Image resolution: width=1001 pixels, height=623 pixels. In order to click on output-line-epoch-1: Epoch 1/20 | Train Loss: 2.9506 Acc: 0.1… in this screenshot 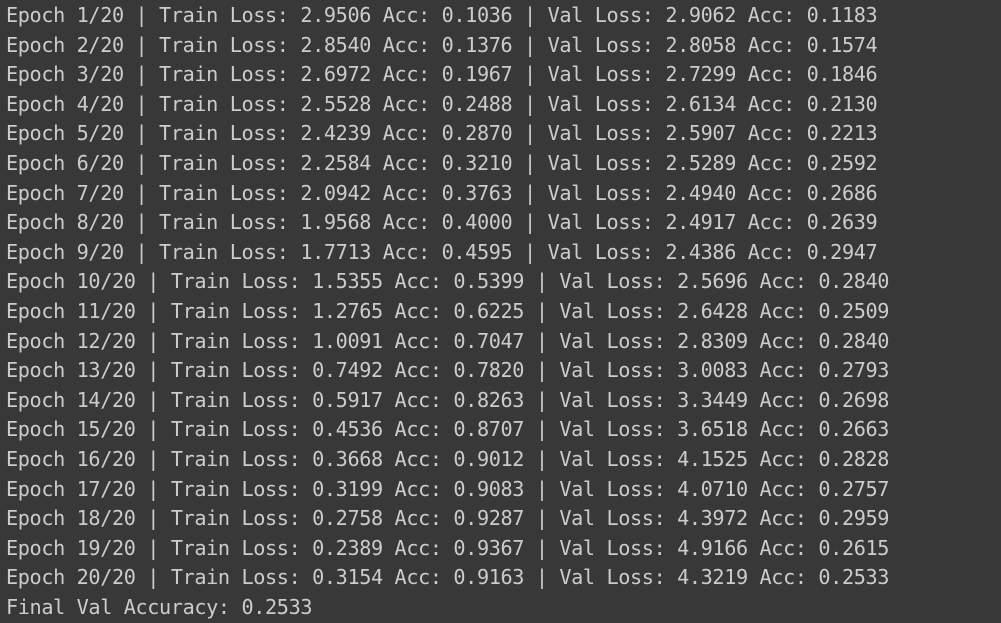, I will do `click(442, 15)`.